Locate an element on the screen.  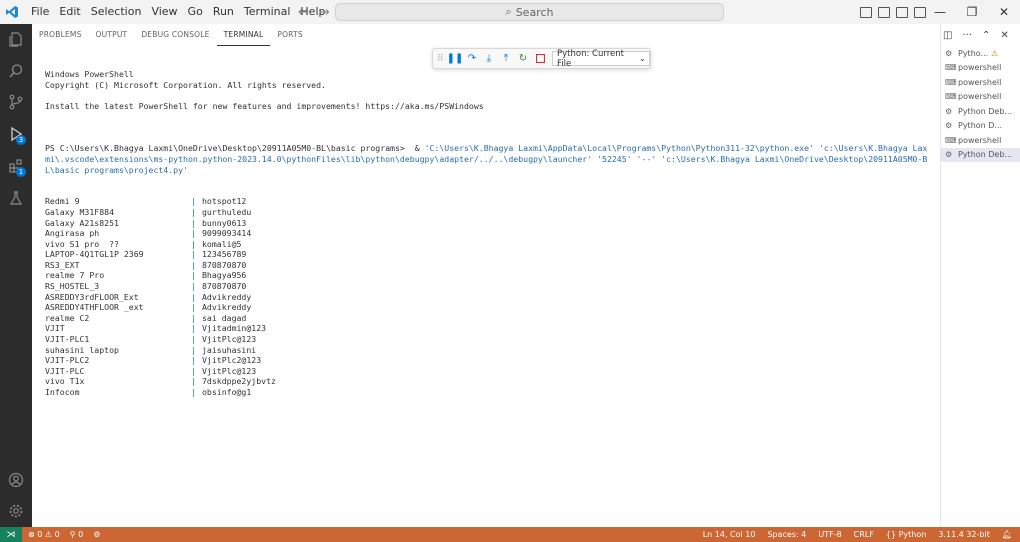
notifications-bell-icon: 🔔︎ is located at coordinates (1007, 534).